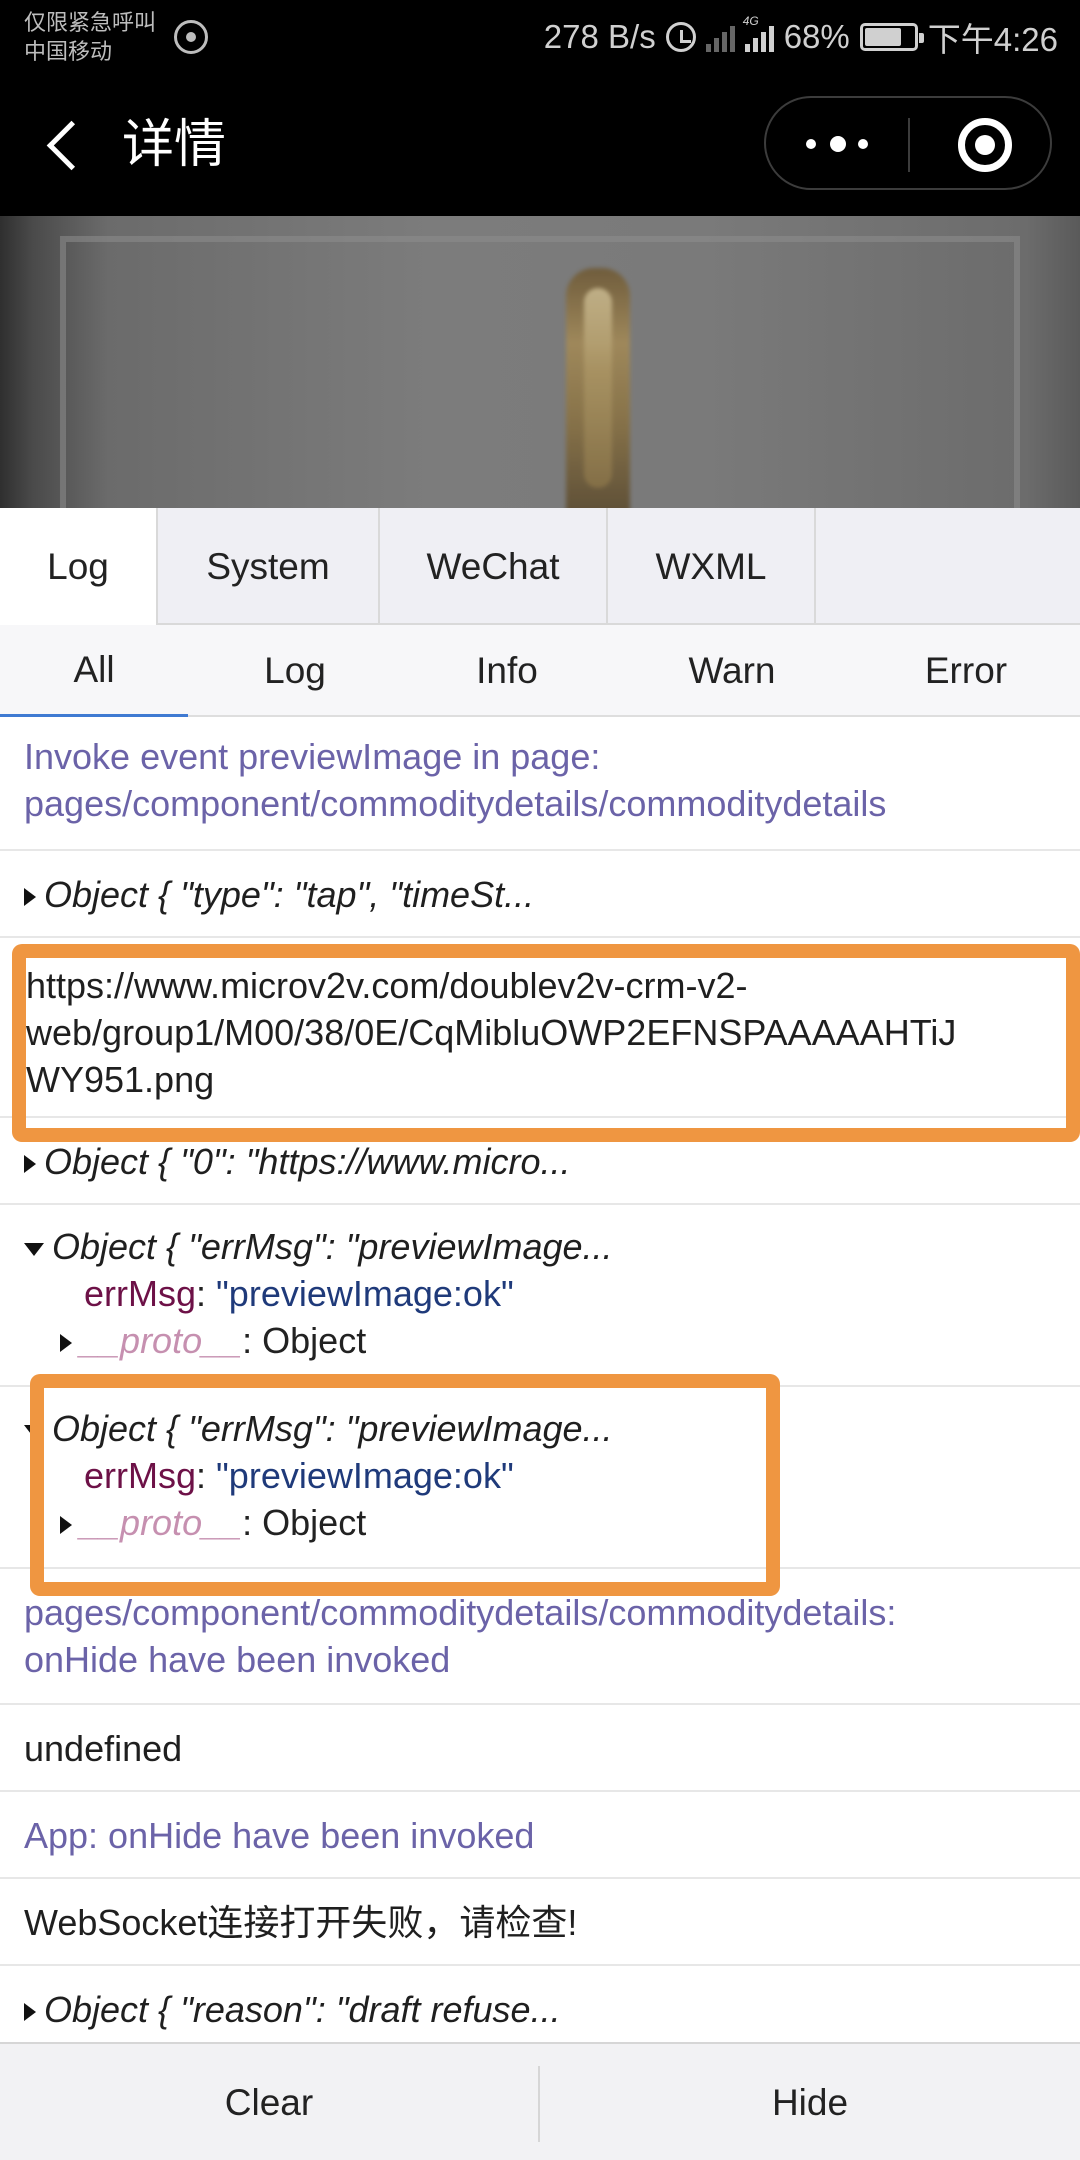 Image resolution: width=1080 pixels, height=2160 pixels. Describe the element at coordinates (103, 1748) in the screenshot. I see `log-text: undefined` at that location.